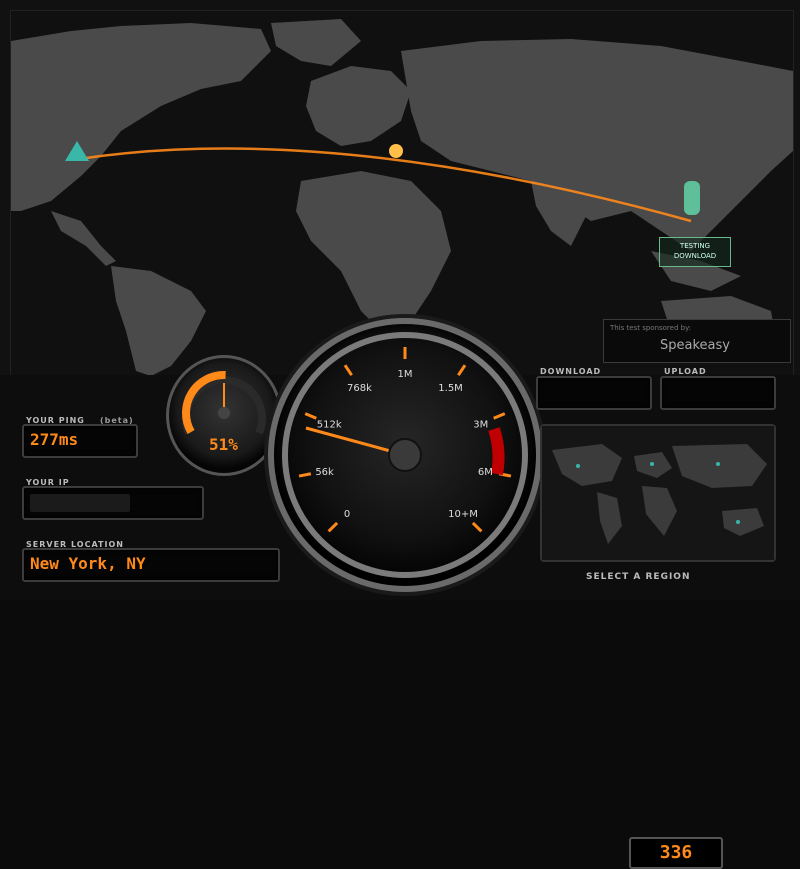  What do you see at coordinates (571, 371) in the screenshot?
I see `download-label: DOWNLOAD` at bounding box center [571, 371].